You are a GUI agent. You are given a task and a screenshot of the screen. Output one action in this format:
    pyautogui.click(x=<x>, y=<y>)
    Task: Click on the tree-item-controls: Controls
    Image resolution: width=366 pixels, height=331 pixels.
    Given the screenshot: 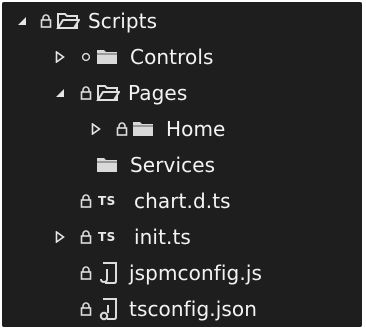 What is the action you would take?
    pyautogui.click(x=182, y=57)
    